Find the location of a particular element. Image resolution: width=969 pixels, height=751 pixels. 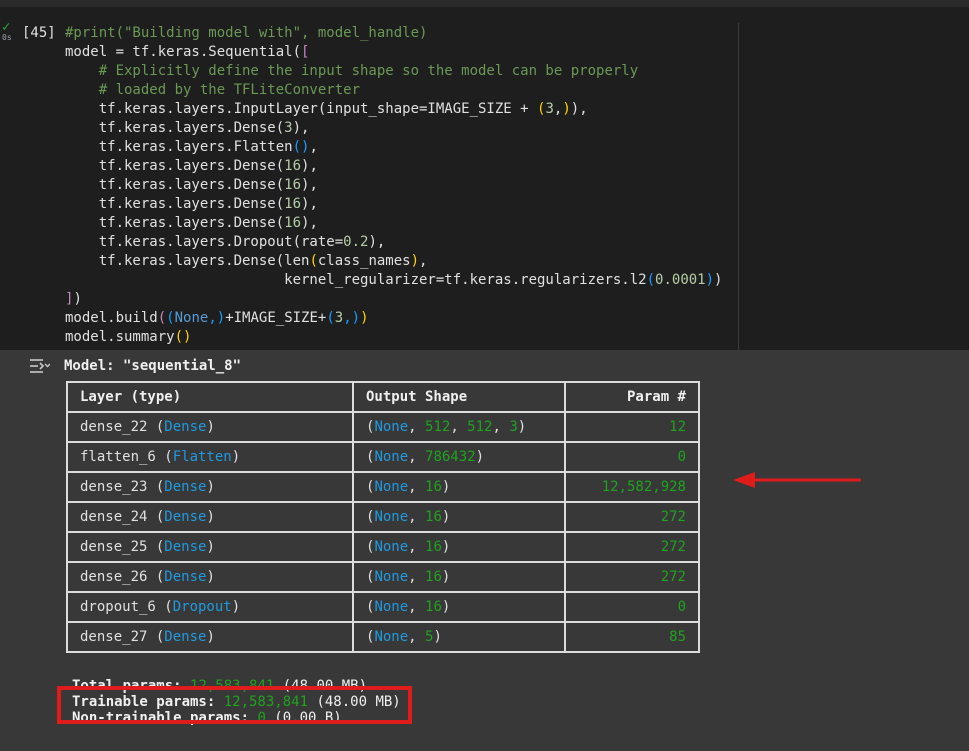

top-bar is located at coordinates (484, 3).